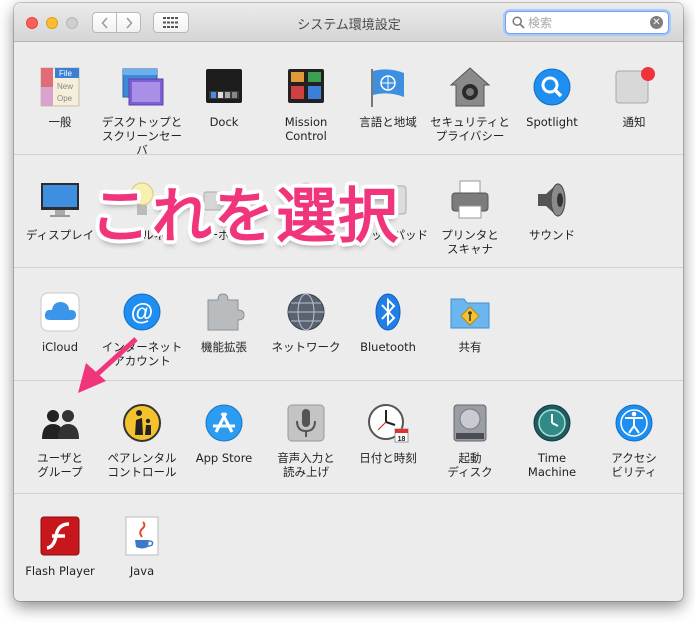 The width and height of the screenshot is (695, 622). What do you see at coordinates (142, 87) in the screenshot?
I see `desktop-icon` at bounding box center [142, 87].